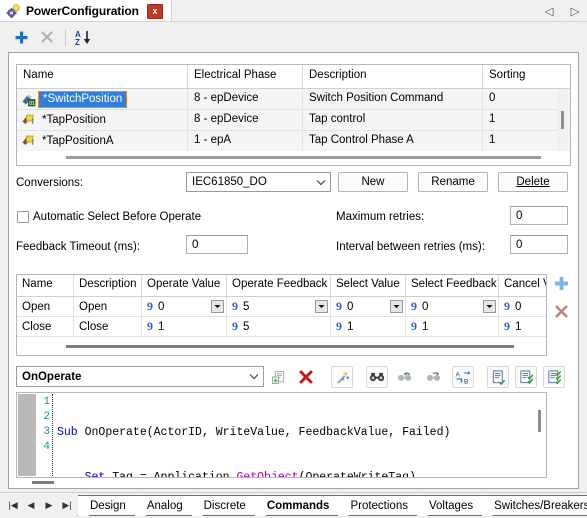 This screenshot has height=518, width=587. What do you see at coordinates (377, 505) in the screenshot?
I see `tab-protections: Protections` at bounding box center [377, 505].